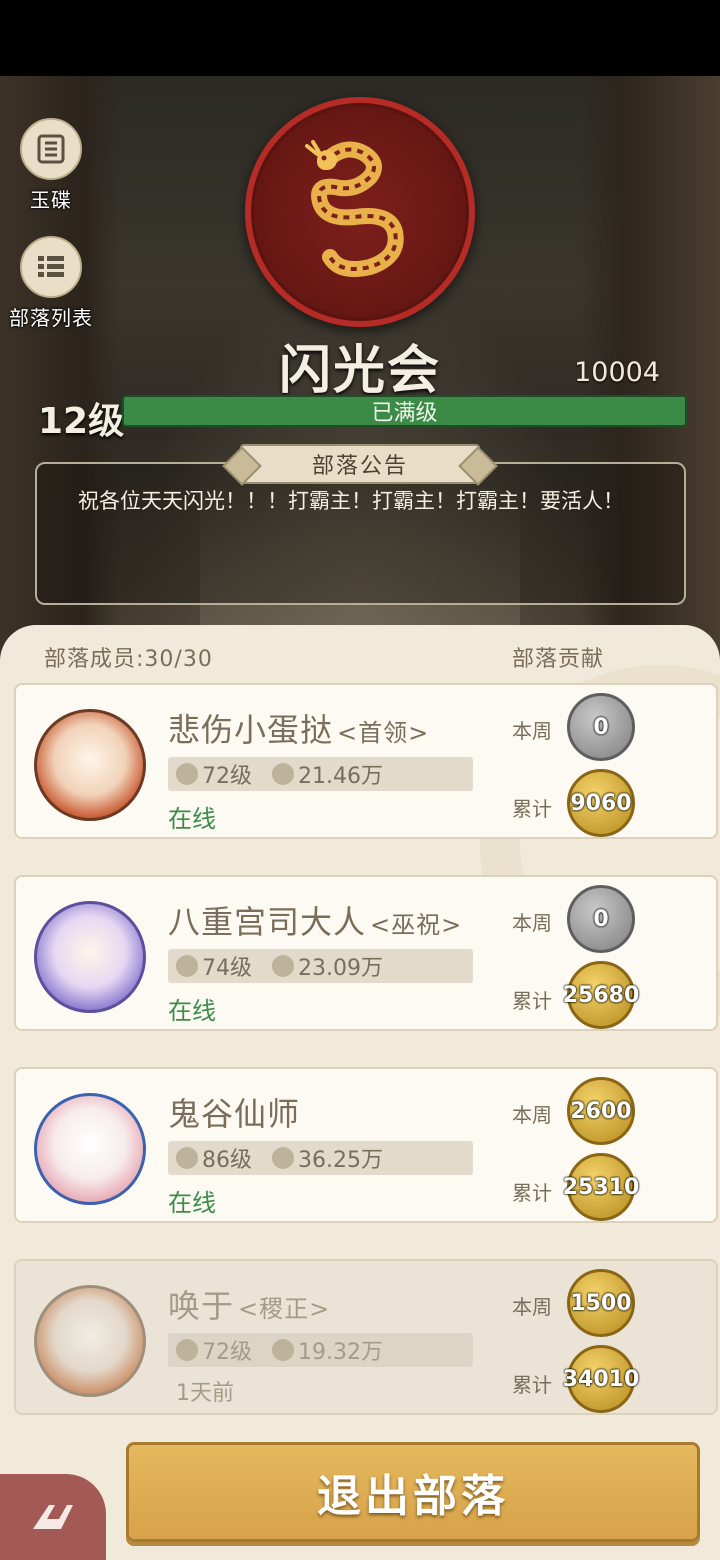  I want to click on member-name: 悲伤小蛋挞 <首领>, so click(298, 728).